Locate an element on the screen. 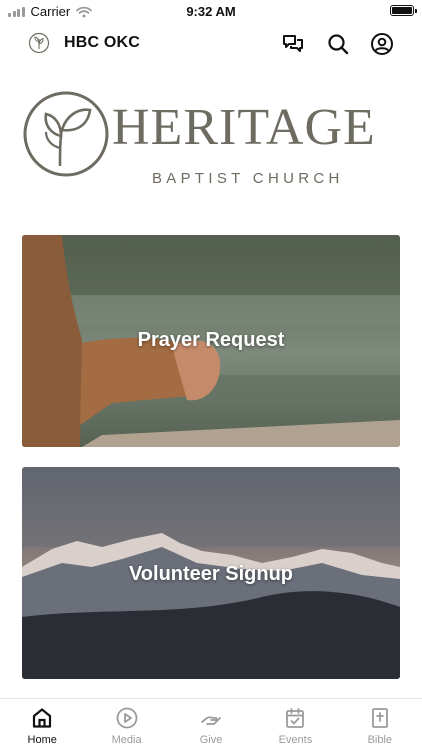  profile-icon is located at coordinates (382, 44).